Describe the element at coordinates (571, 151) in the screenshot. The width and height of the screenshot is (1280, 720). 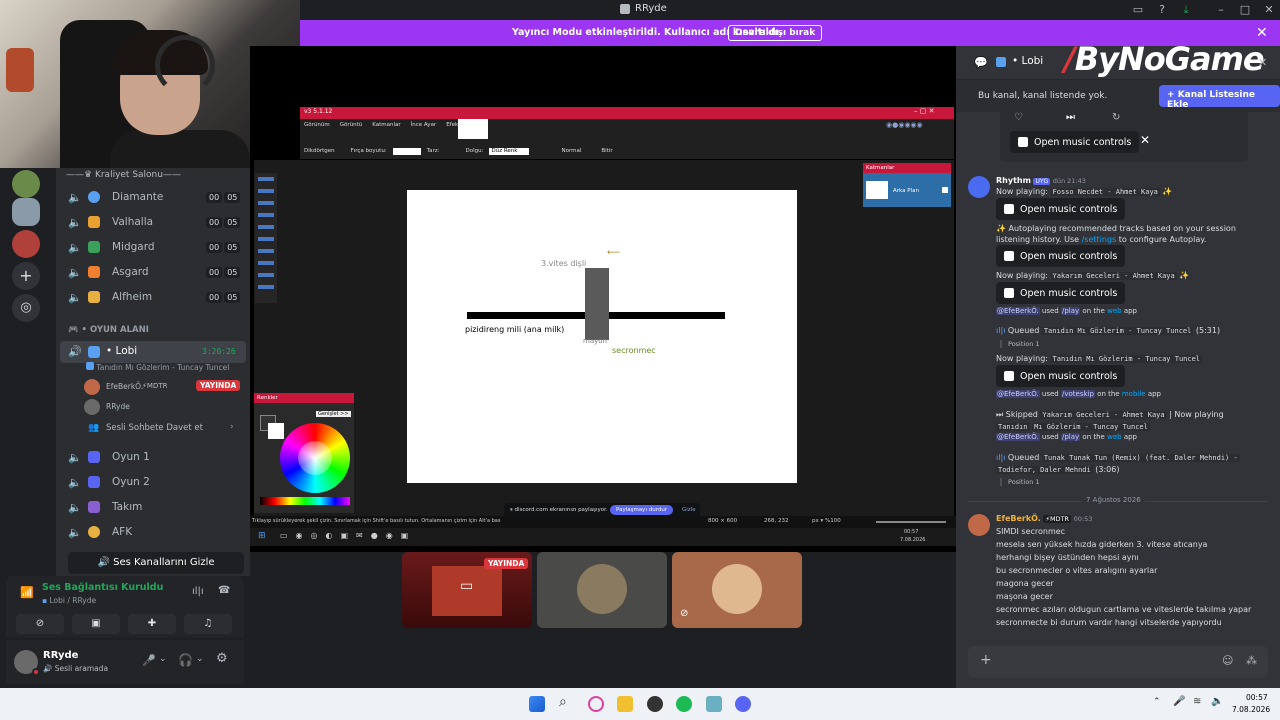
I see `blend-mode: Normal` at that location.